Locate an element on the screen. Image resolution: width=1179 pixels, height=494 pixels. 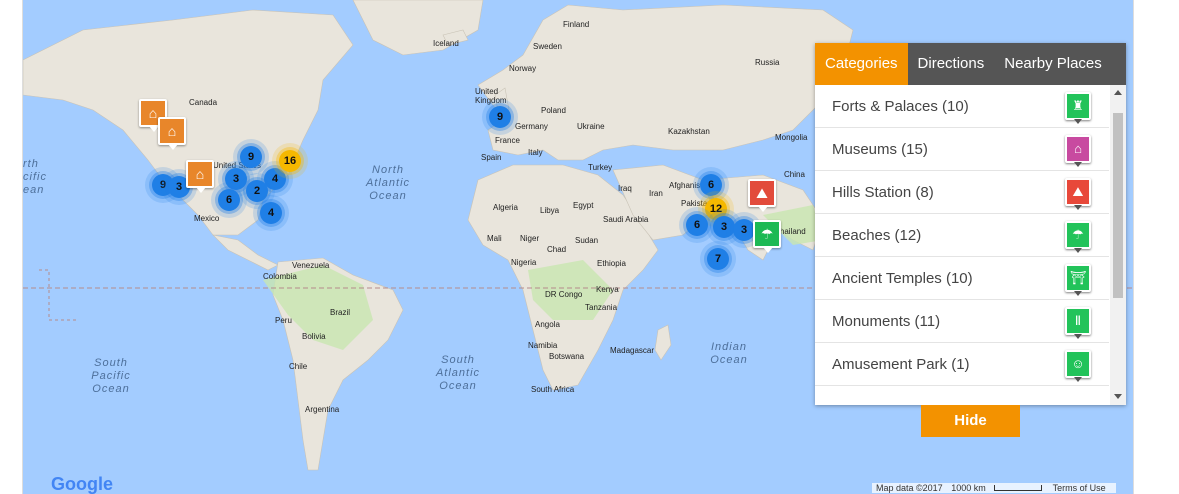
tab-nearby-places: Nearby Places is located at coordinates (1053, 64).